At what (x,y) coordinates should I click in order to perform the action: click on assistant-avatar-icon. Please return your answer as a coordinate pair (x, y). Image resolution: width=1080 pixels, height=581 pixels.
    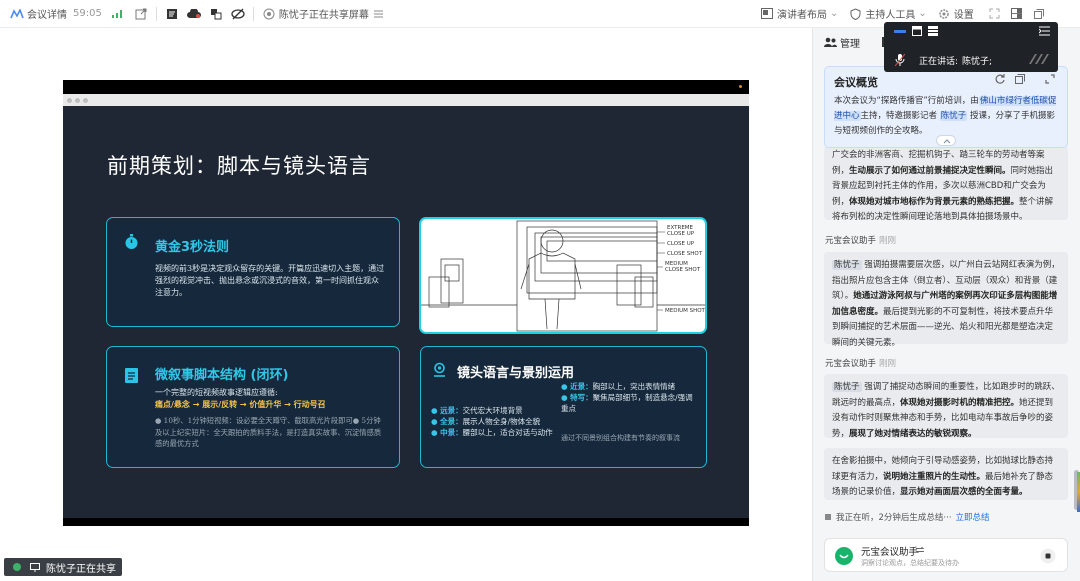
    Looking at the image, I should click on (844, 556).